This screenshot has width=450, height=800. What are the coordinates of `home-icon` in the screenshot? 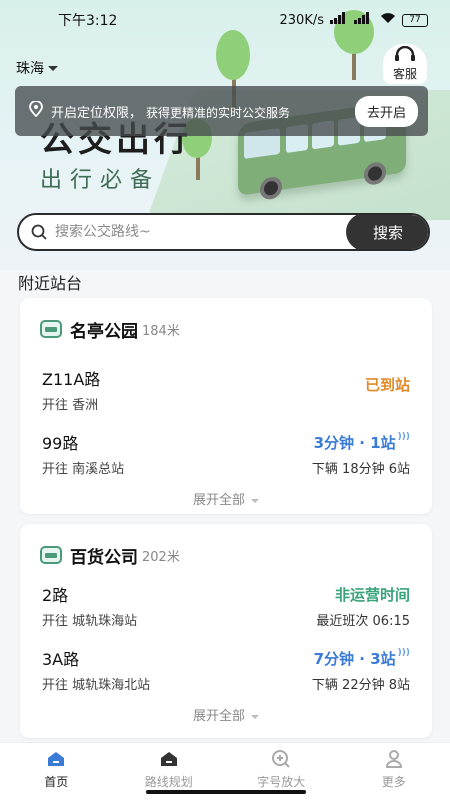 It's located at (56, 759).